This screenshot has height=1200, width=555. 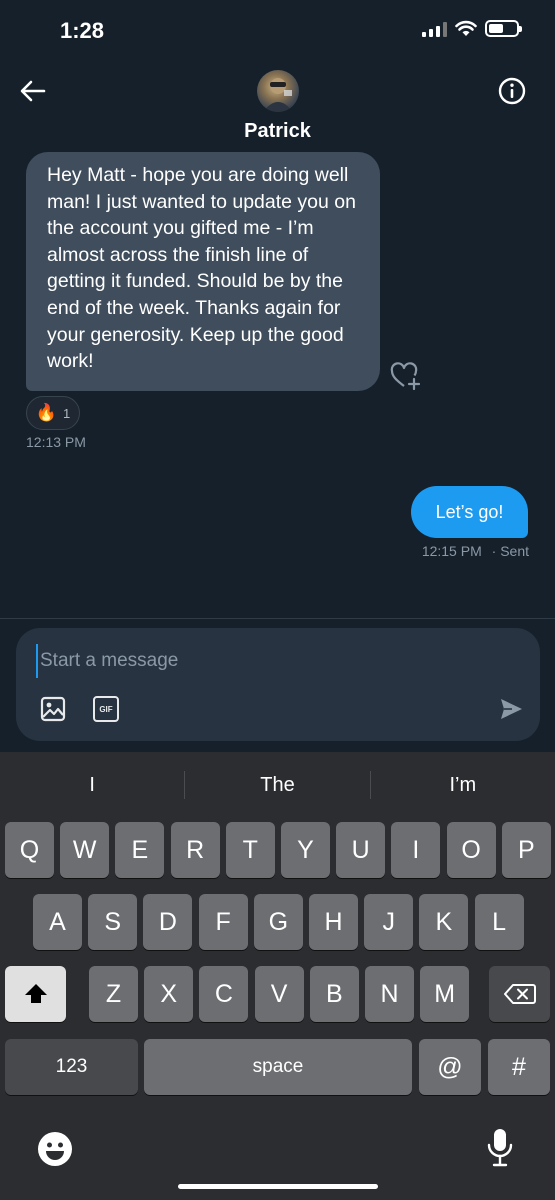 I want to click on key-f: F, so click(x=223, y=922).